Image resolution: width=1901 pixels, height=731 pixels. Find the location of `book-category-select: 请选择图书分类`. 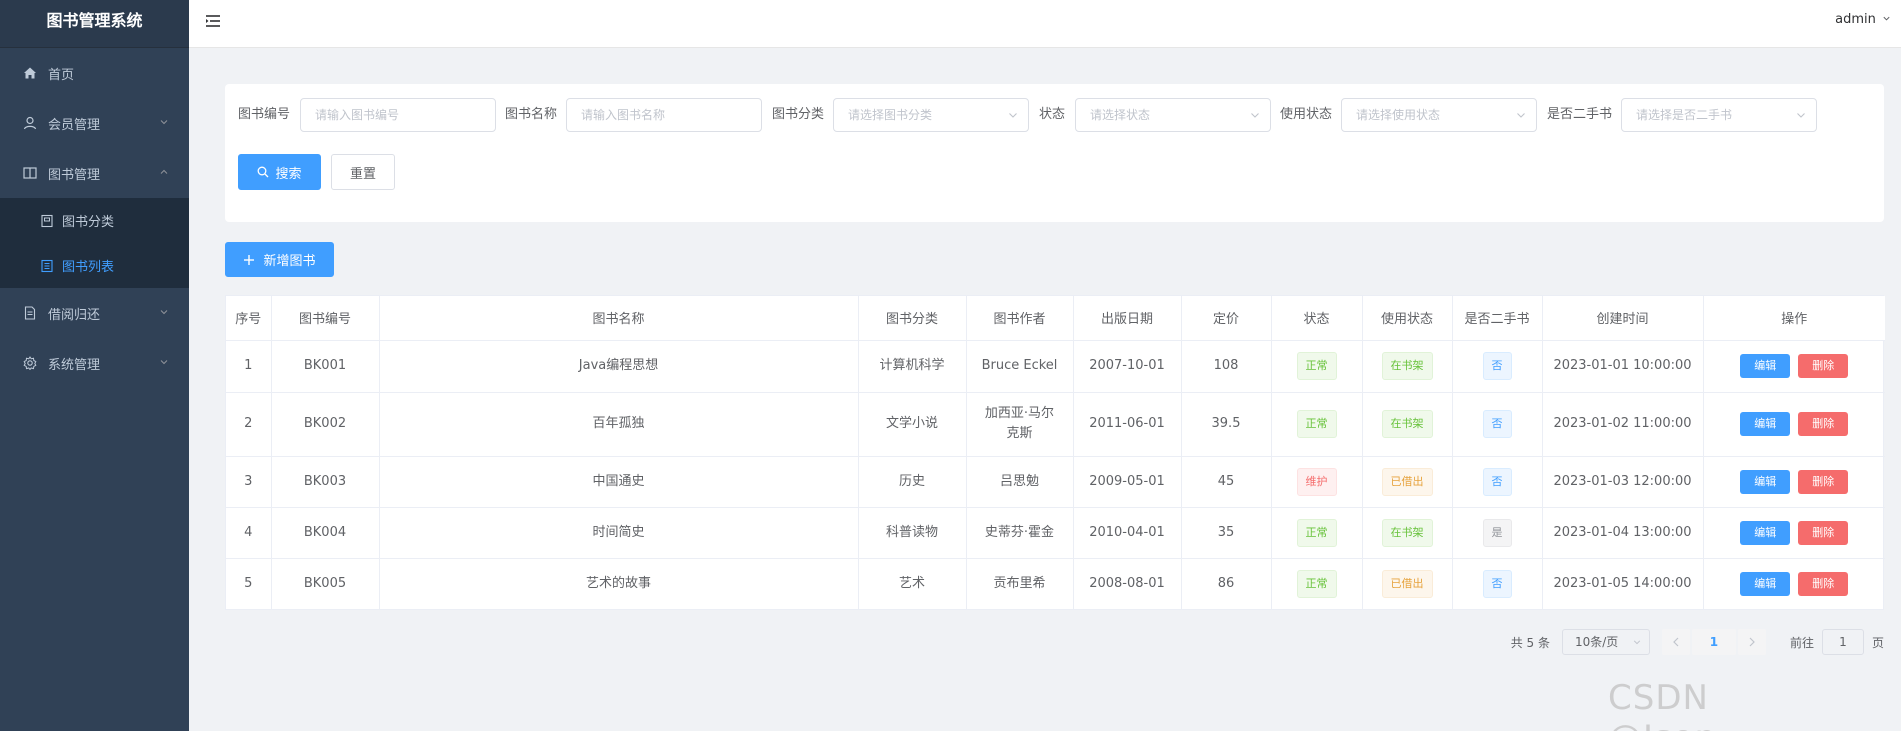

book-category-select: 请选择图书分类 is located at coordinates (931, 115).